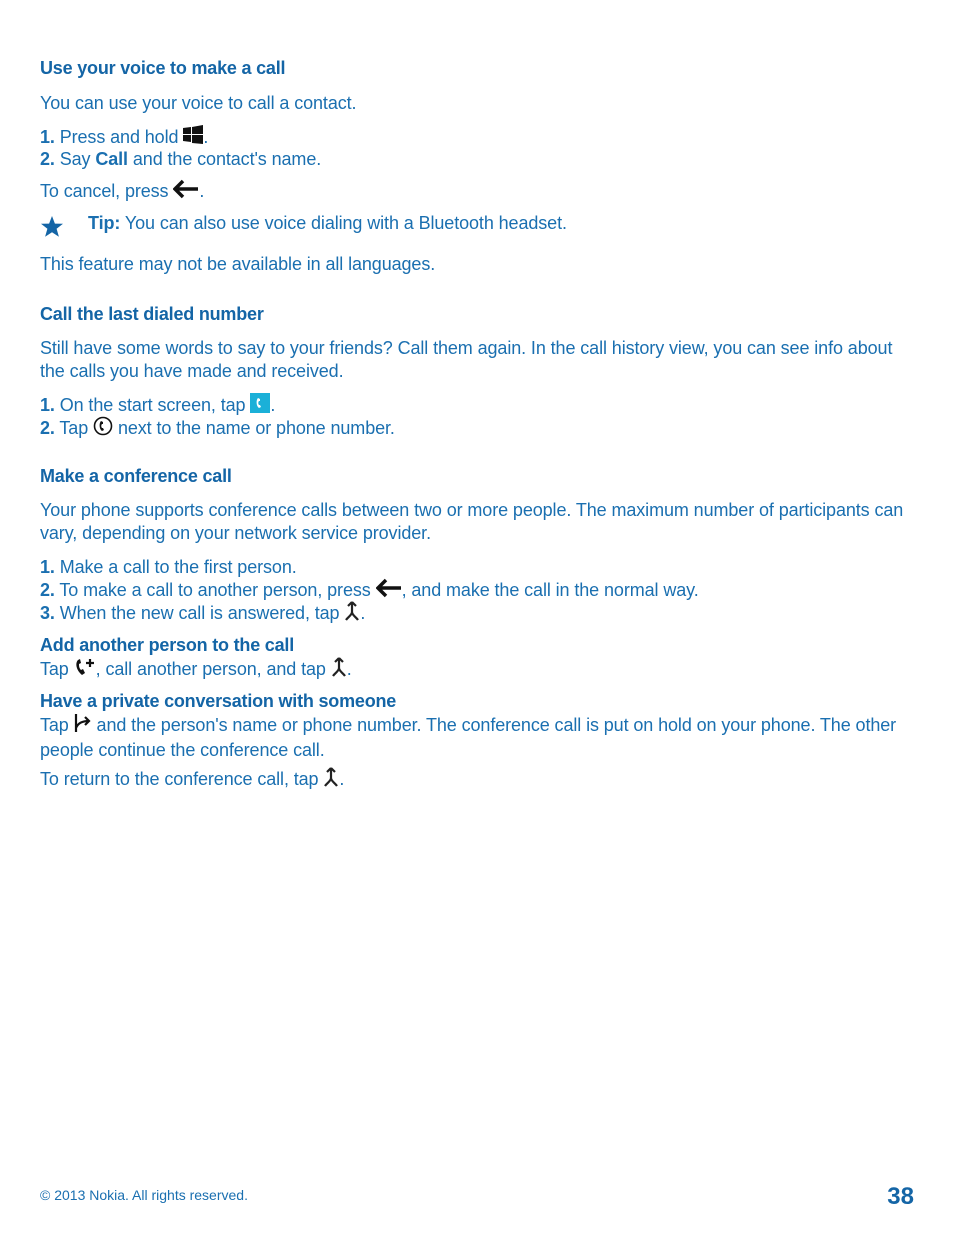 This screenshot has height=1258, width=954. What do you see at coordinates (215, 589) in the screenshot?
I see `step-text: To make a call to another person, press` at bounding box center [215, 589].